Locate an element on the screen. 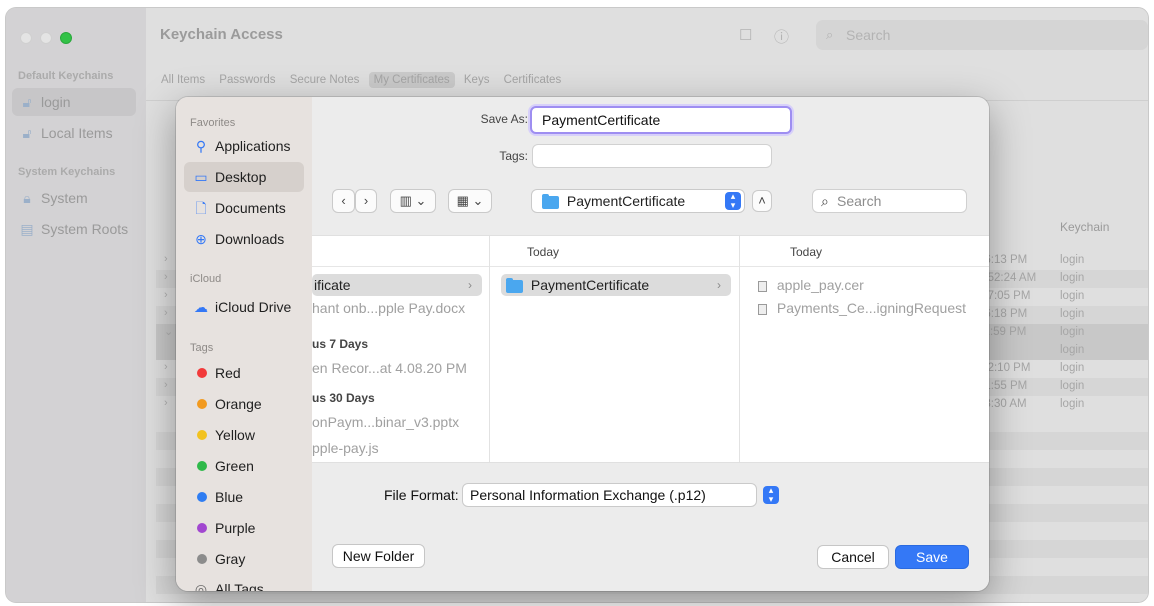 The width and height of the screenshot is (1154, 606). save-button: Save is located at coordinates (932, 557).